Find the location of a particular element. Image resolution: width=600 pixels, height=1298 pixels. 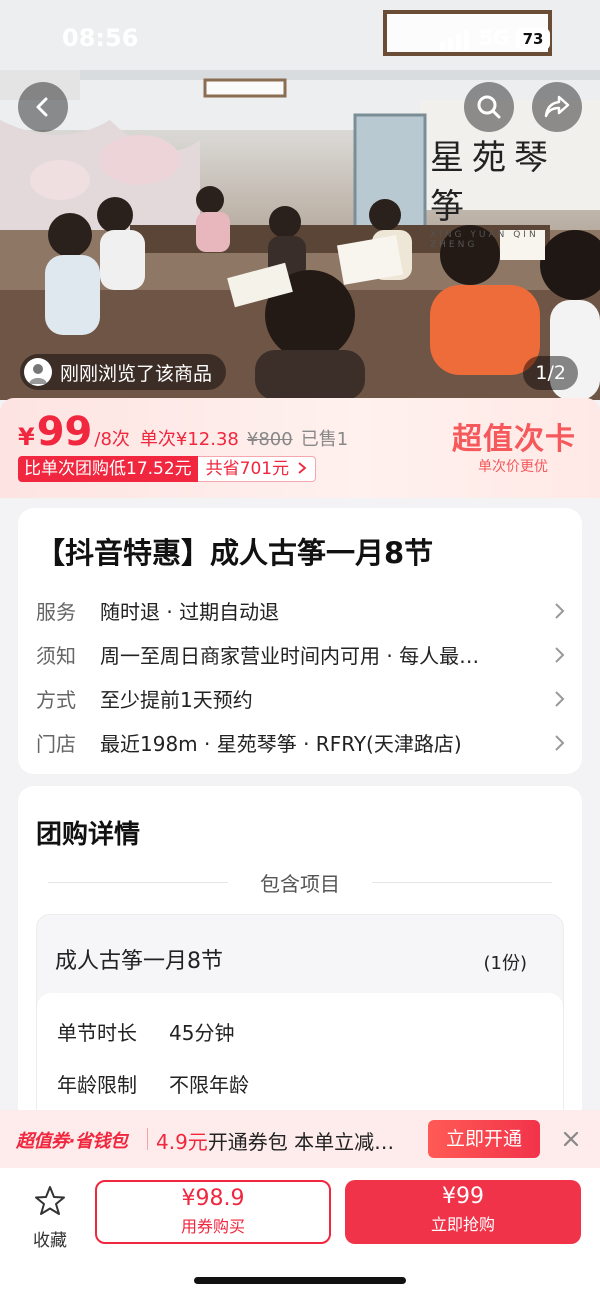

search-button is located at coordinates (489, 107).